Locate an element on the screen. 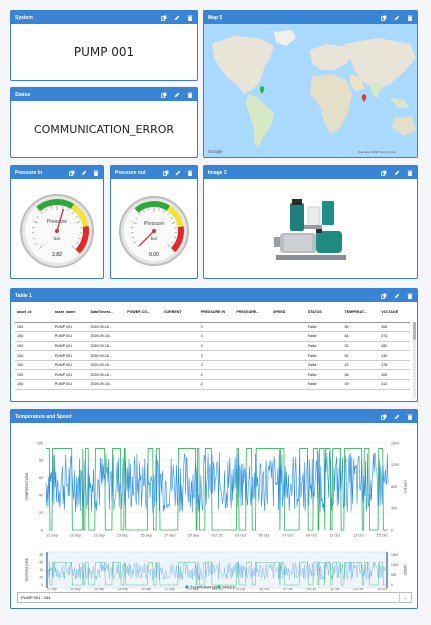 Image resolution: width=431 pixels, height=625 pixels. x-tick: 17 Sep is located at coordinates (51, 536).